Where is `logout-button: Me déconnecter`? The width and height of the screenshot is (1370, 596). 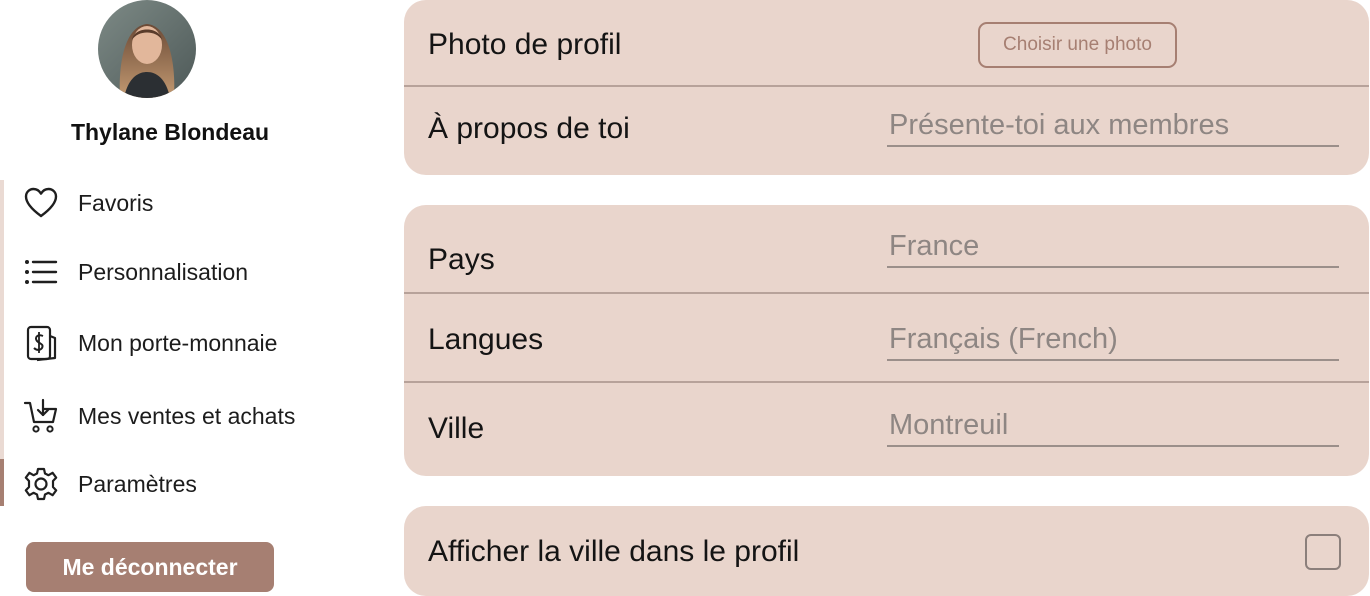 logout-button: Me déconnecter is located at coordinates (150, 567).